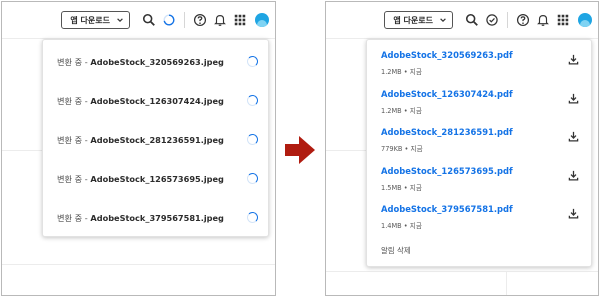 This screenshot has width=600, height=297. What do you see at coordinates (402, 149) in the screenshot?
I see `download-meta: 779KB • 지금` at bounding box center [402, 149].